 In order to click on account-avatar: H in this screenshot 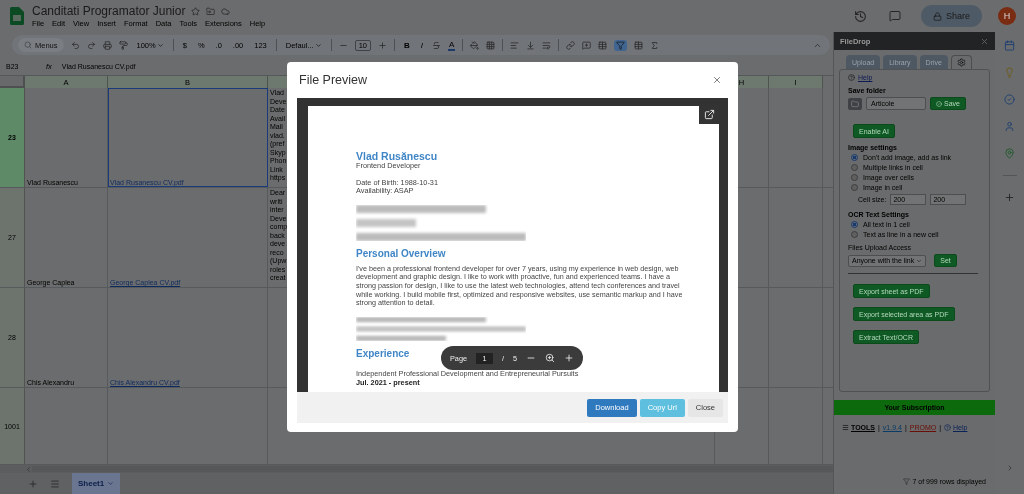, I will do `click(1007, 16)`.